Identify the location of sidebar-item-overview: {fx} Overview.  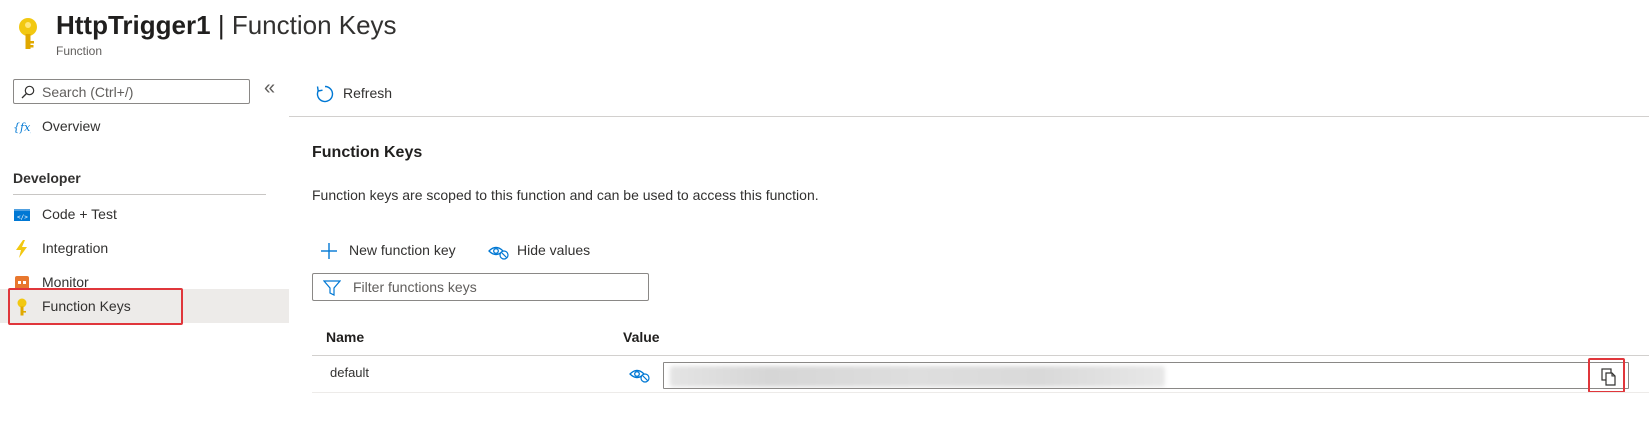
(144, 127).